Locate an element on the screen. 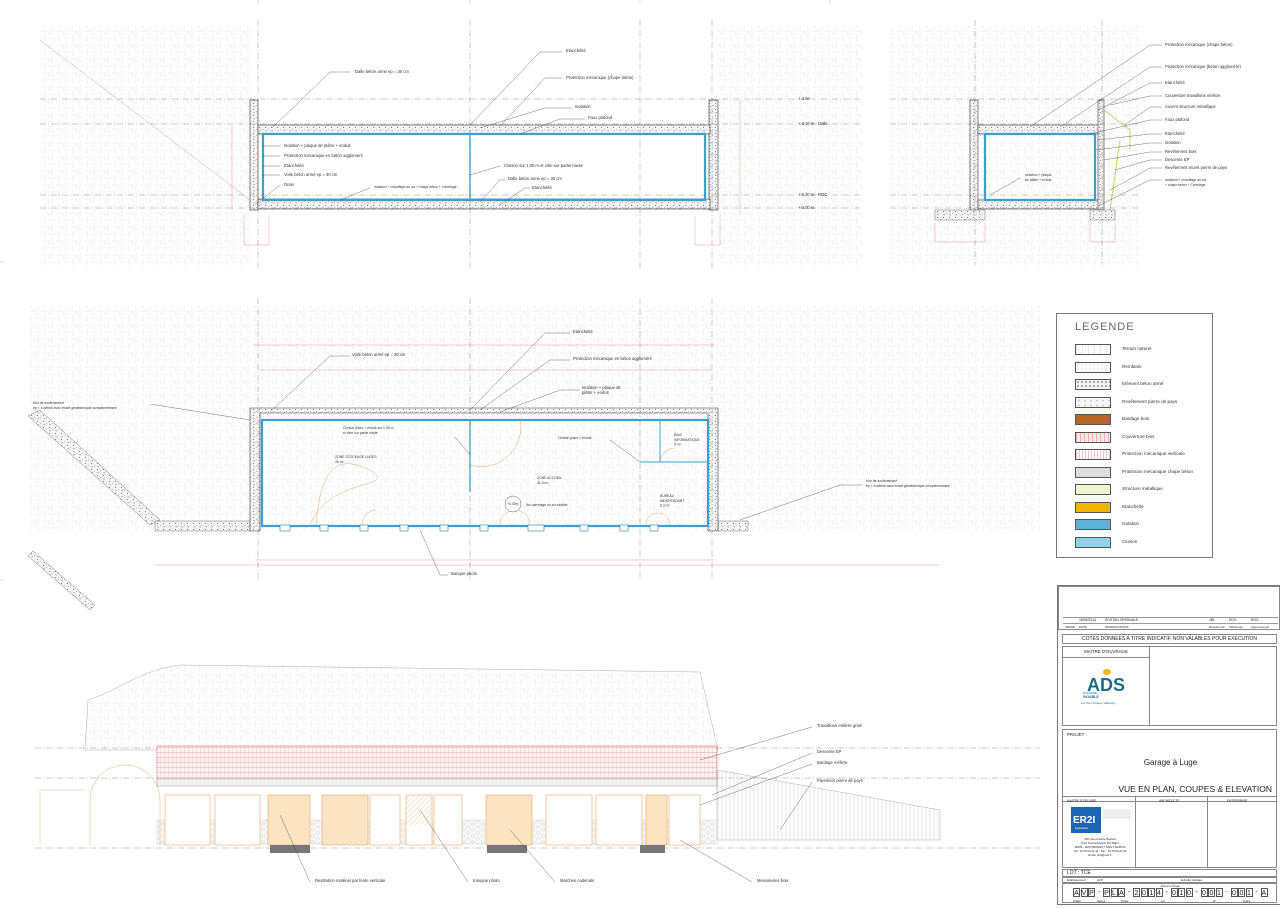 The height and width of the screenshot is (909, 1280). revision-header-date: DATE is located at coordinates (1083, 627).